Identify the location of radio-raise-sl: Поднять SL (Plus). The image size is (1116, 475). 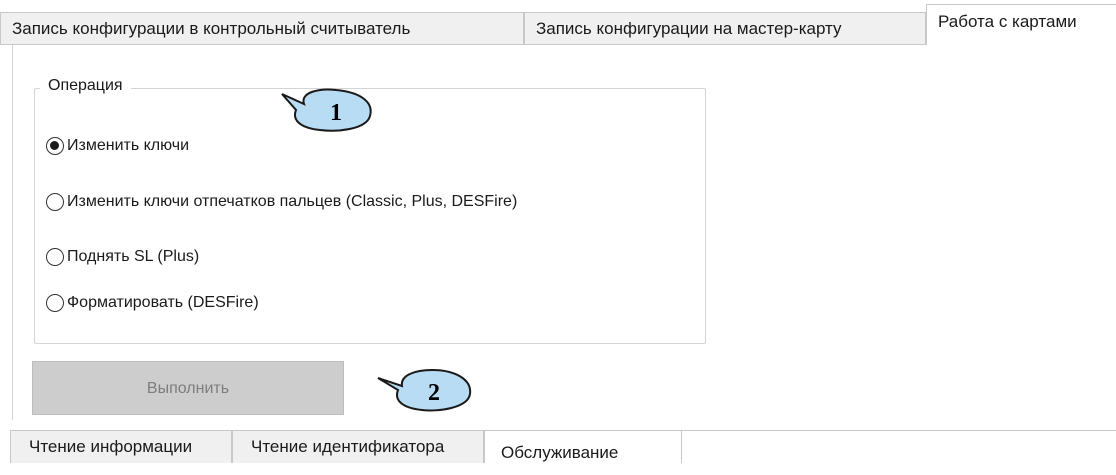
(122, 257).